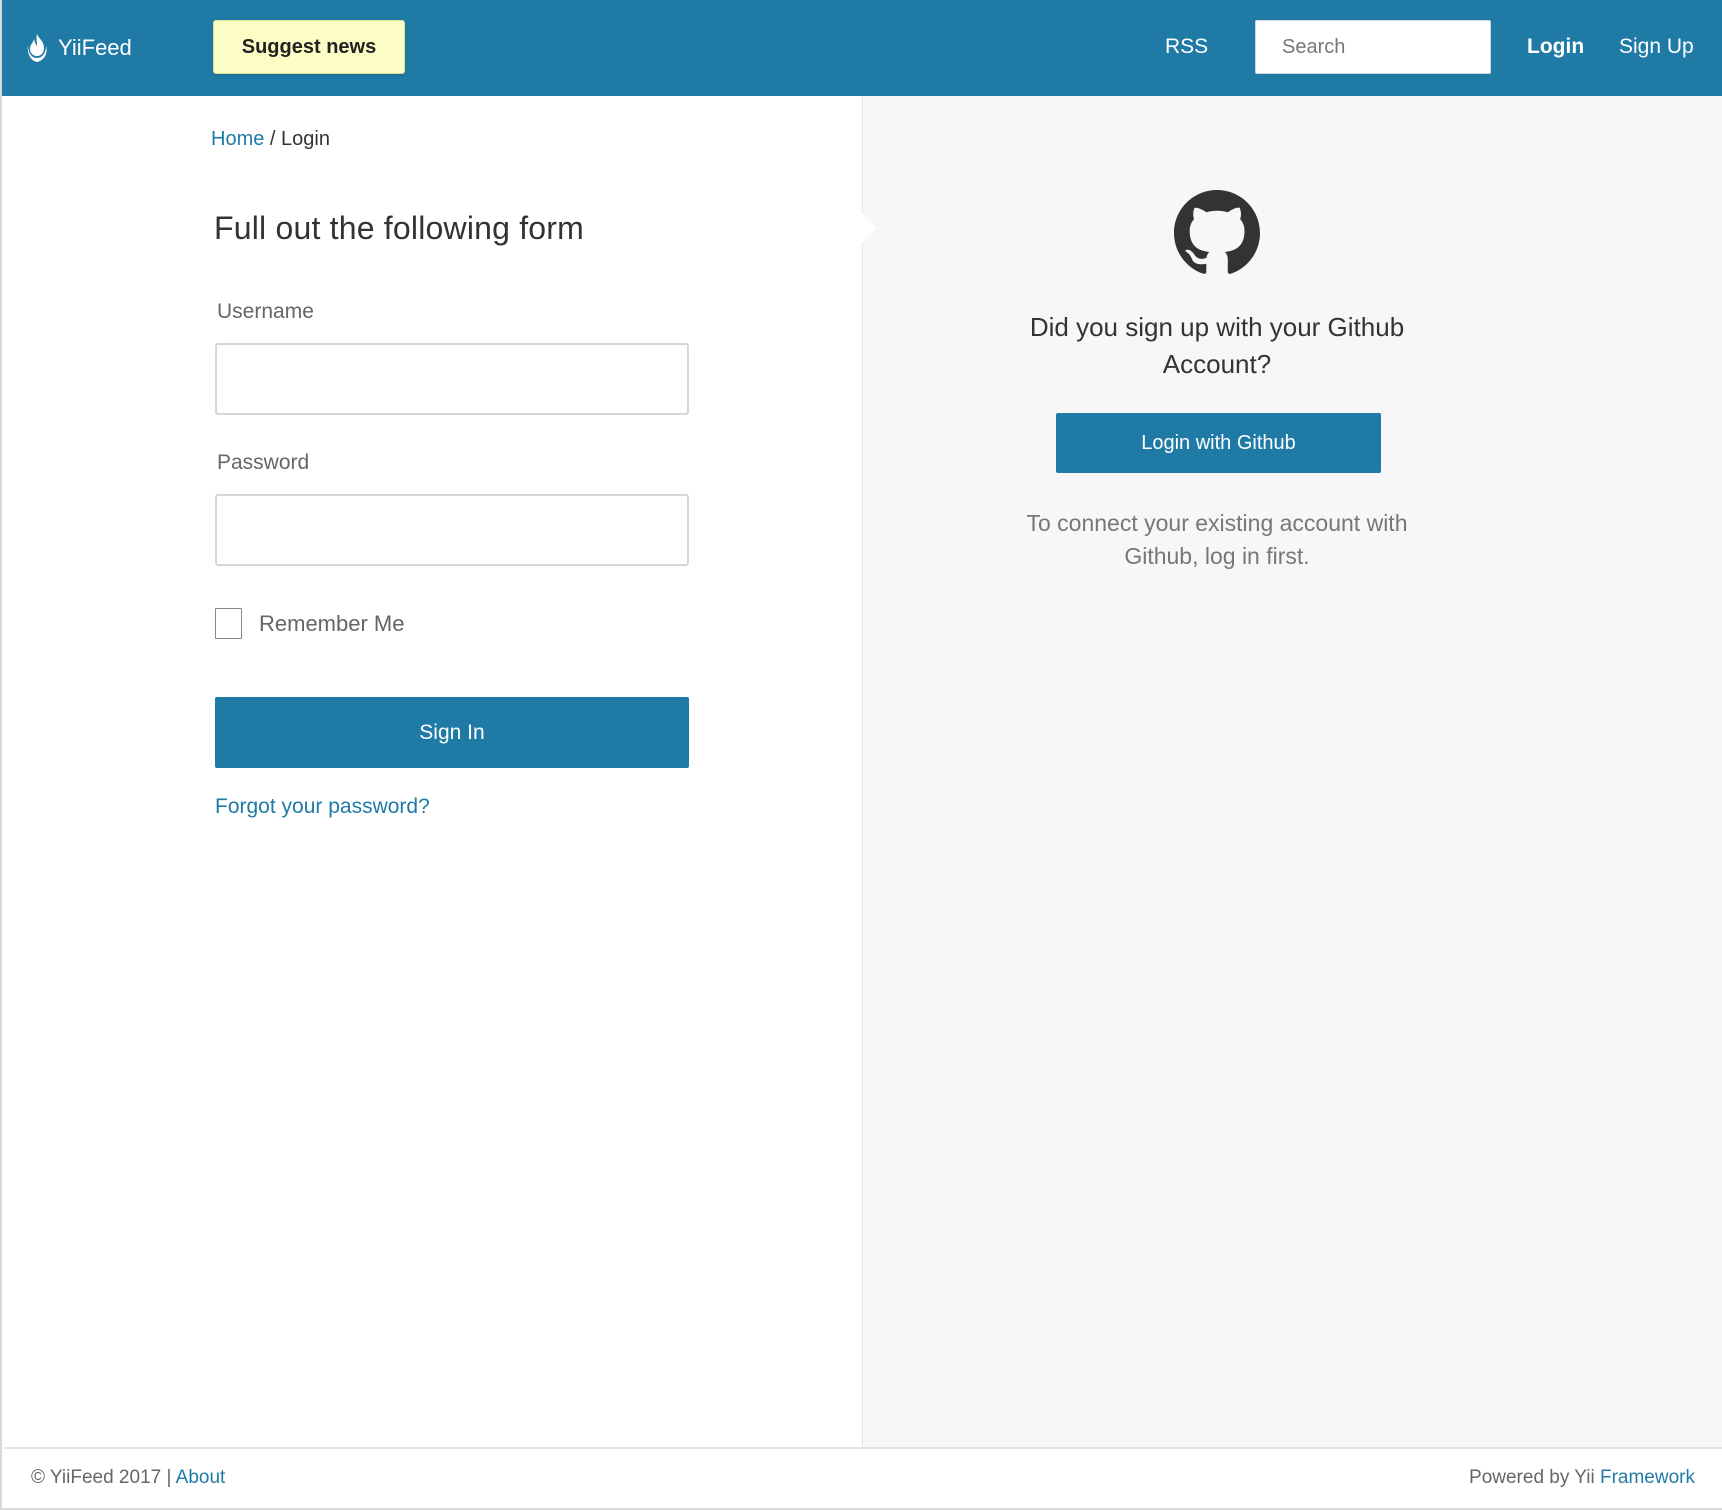 This screenshot has height=1510, width=1722. I want to click on sign-in-button: Sign In, so click(452, 732).